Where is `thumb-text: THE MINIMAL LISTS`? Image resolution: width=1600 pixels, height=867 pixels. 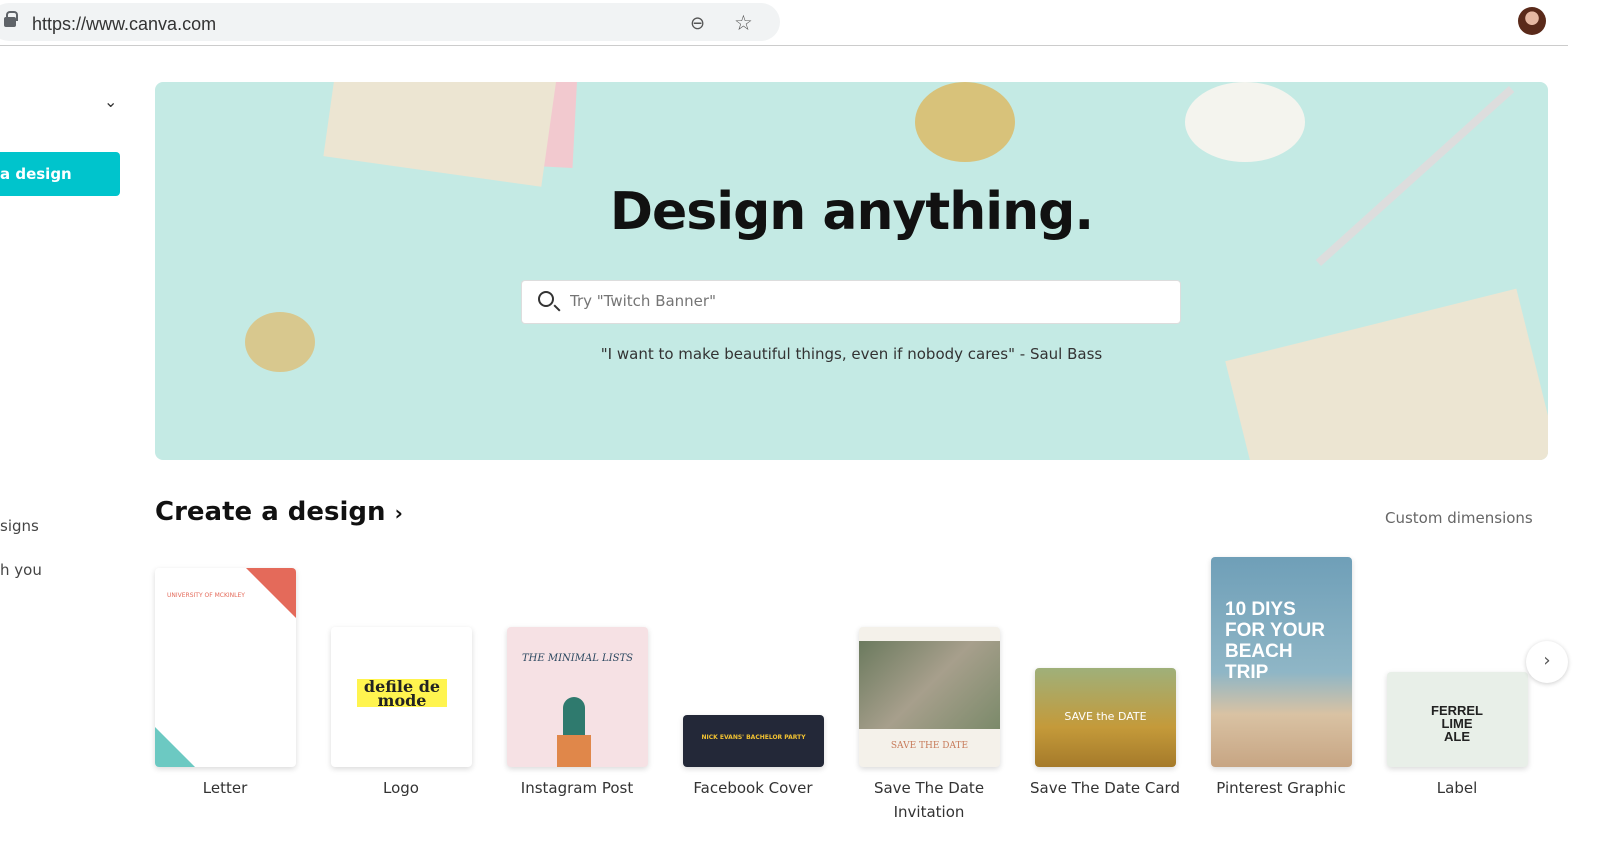 thumb-text: THE MINIMAL LISTS is located at coordinates (577, 658).